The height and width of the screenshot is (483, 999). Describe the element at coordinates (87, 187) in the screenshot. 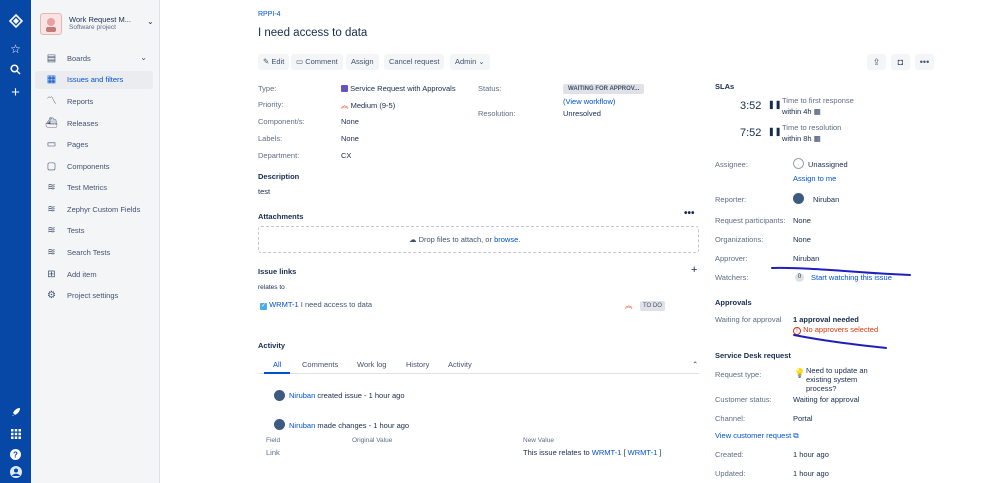

I see `sidebar-item-label: Test Metrics` at that location.